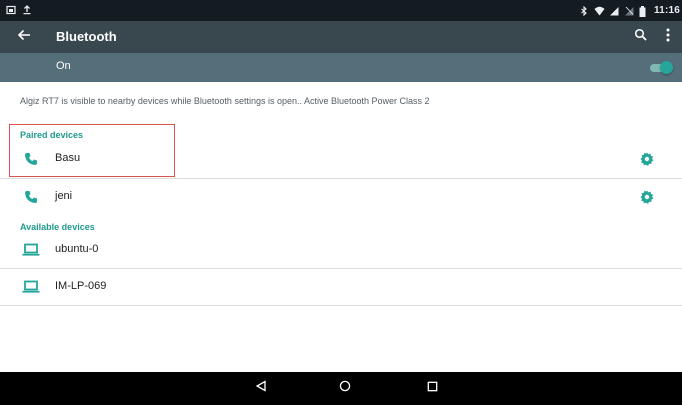 The image size is (682, 405). I want to click on status-time: 11:16, so click(666, 10).